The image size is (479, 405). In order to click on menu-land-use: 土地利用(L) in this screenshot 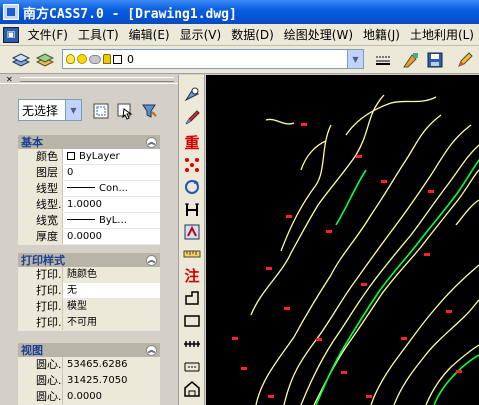, I will do `click(442, 34)`.